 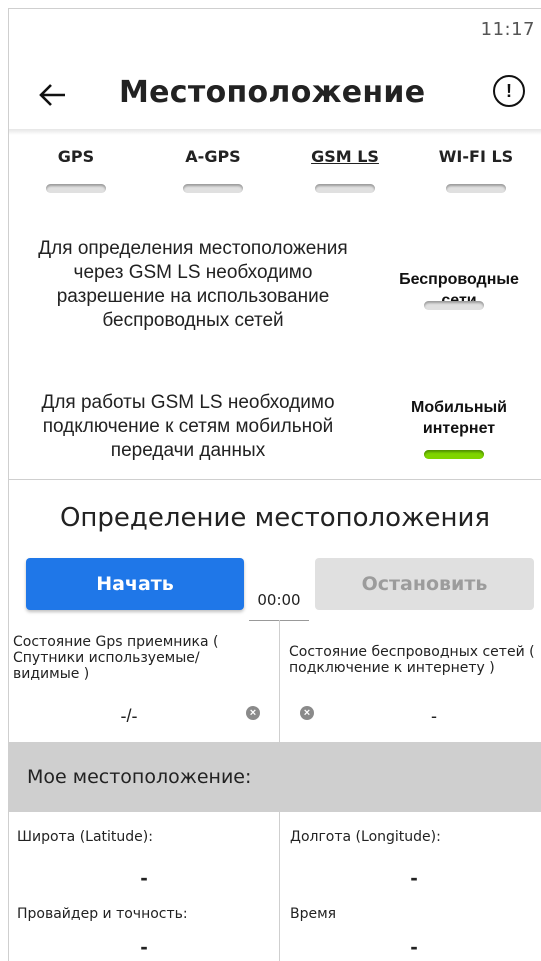 What do you see at coordinates (414, 946) in the screenshot?
I see `time-value: -` at bounding box center [414, 946].